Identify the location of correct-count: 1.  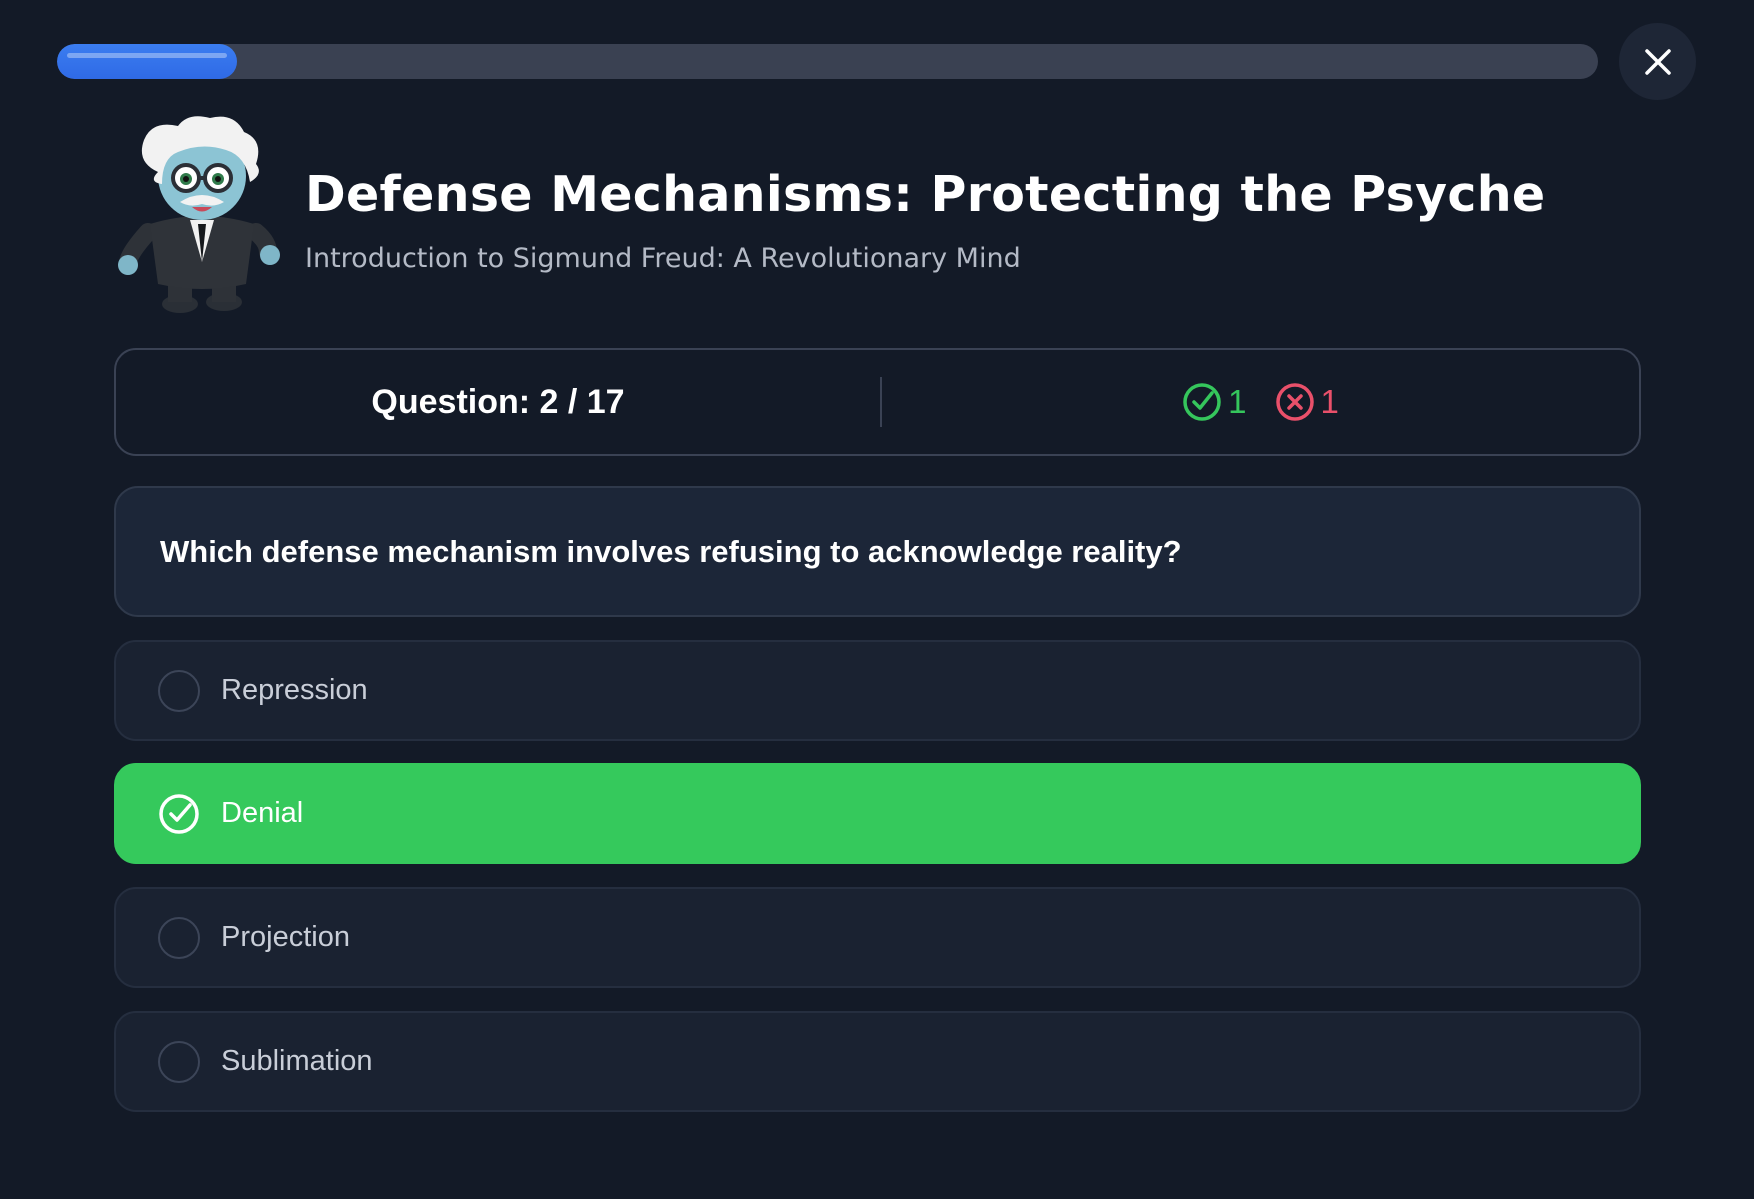
(1237, 401).